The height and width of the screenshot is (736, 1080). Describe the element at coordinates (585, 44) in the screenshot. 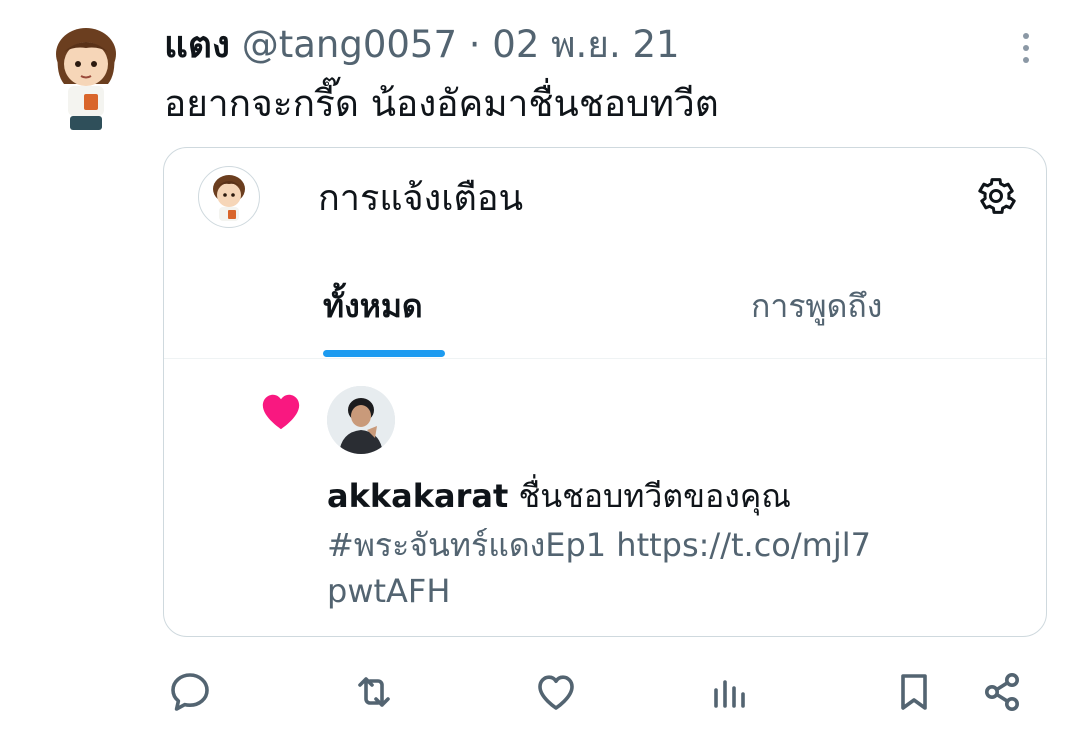

I see `tweet-date: 02 พ.ย. 21` at that location.